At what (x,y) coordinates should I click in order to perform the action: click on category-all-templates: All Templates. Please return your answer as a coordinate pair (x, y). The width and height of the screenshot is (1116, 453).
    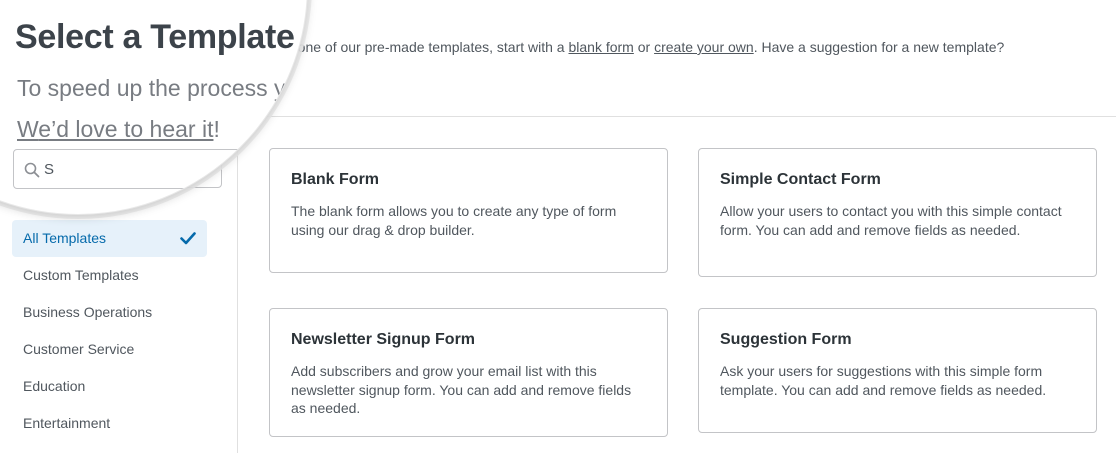
    Looking at the image, I should click on (109, 238).